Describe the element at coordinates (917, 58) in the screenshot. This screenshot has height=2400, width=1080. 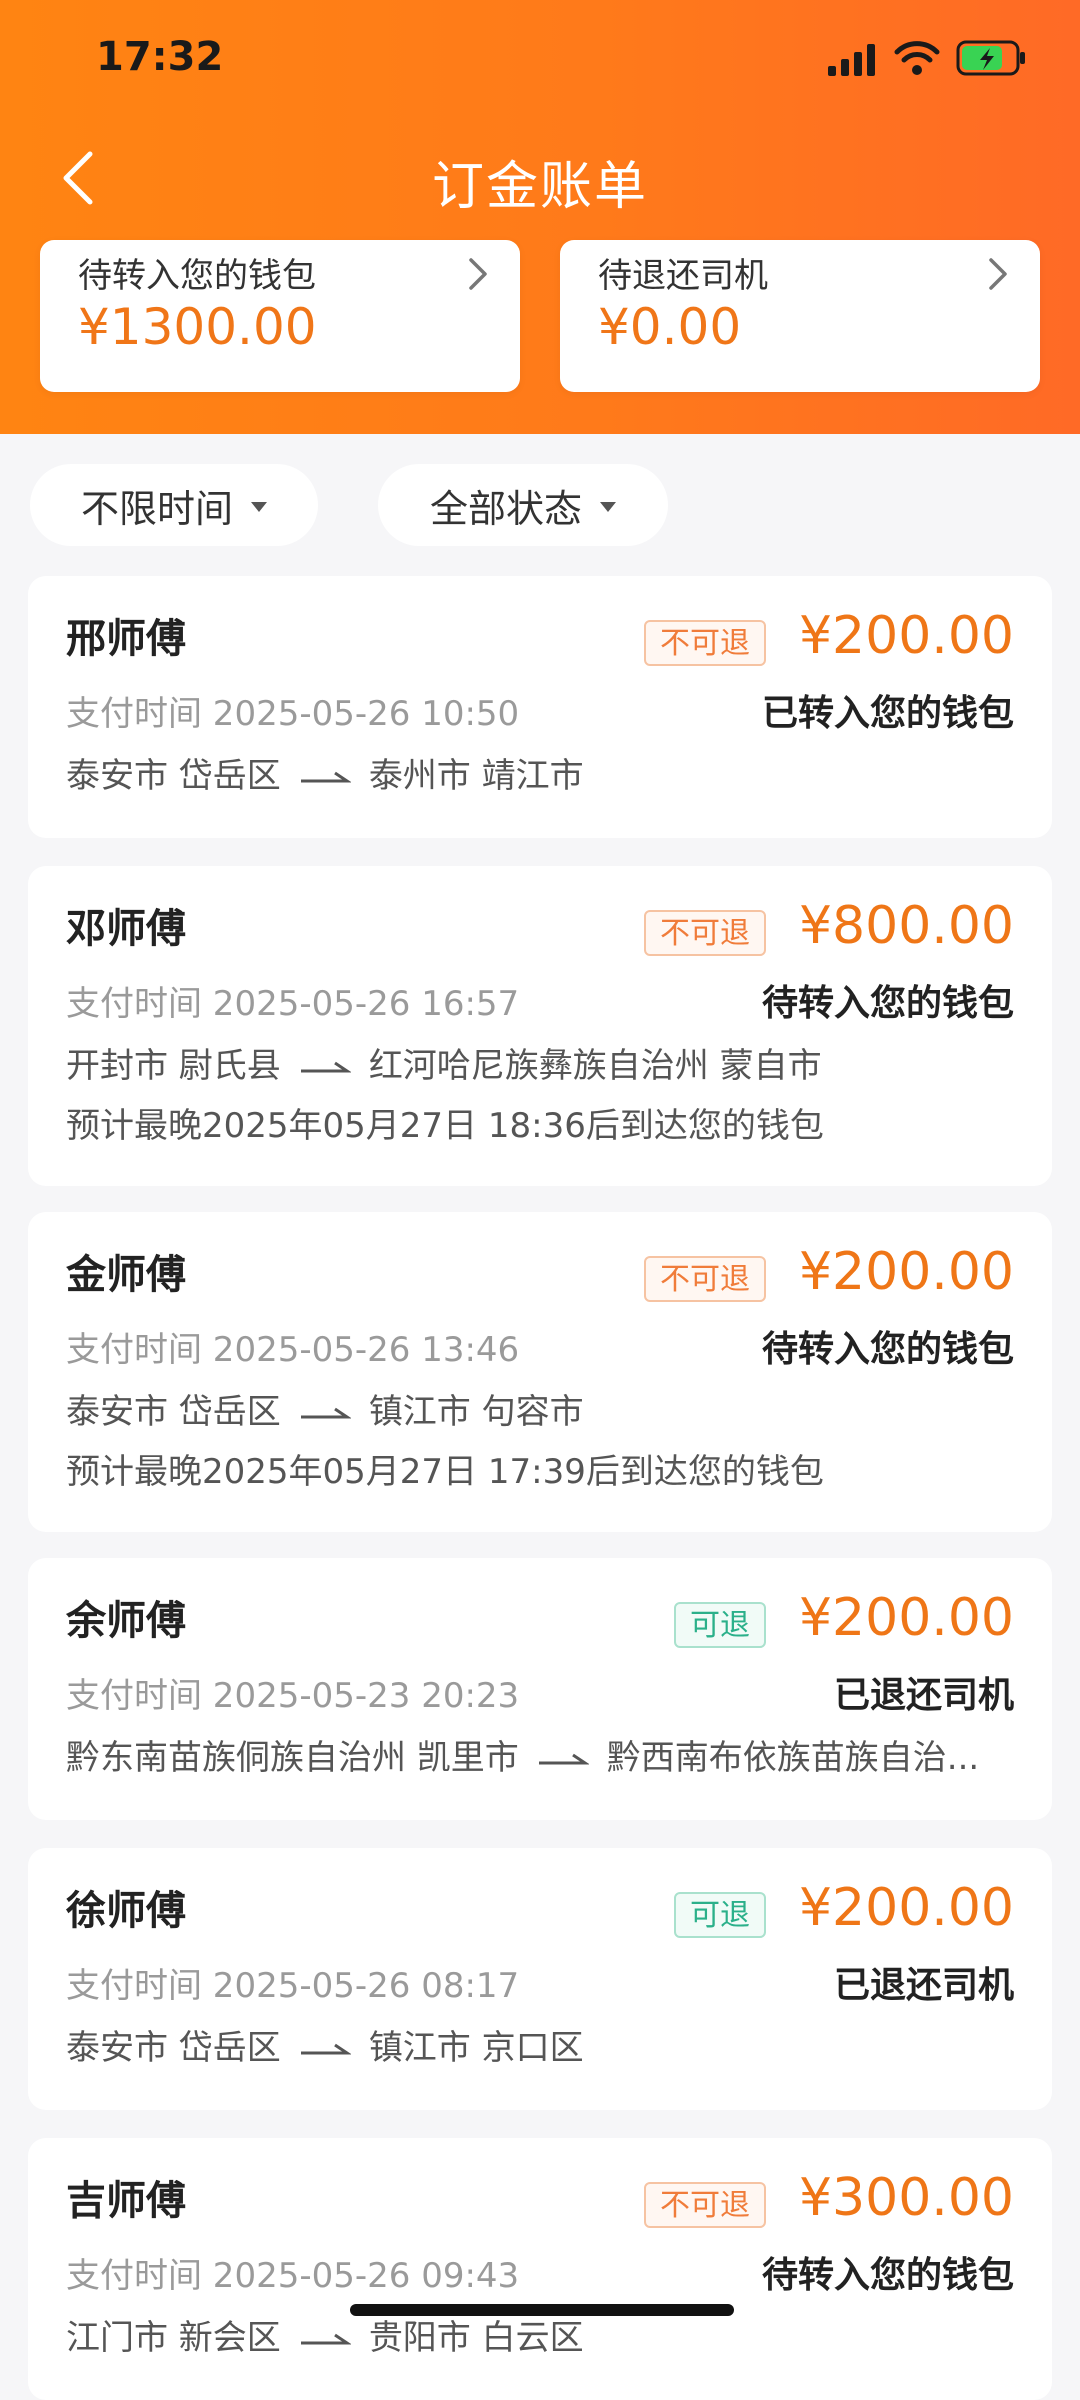
I see `wifi-icon` at that location.